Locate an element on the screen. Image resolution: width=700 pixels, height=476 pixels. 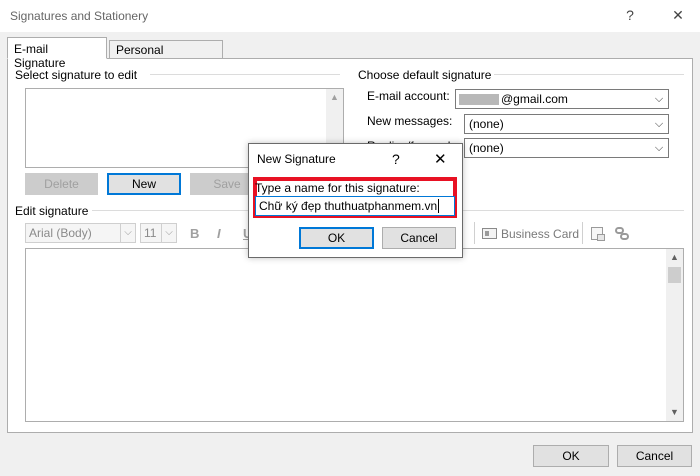
signature-name-value: Chữ ký đẹp thuthuatphanmem.vn is located at coordinates (348, 206).